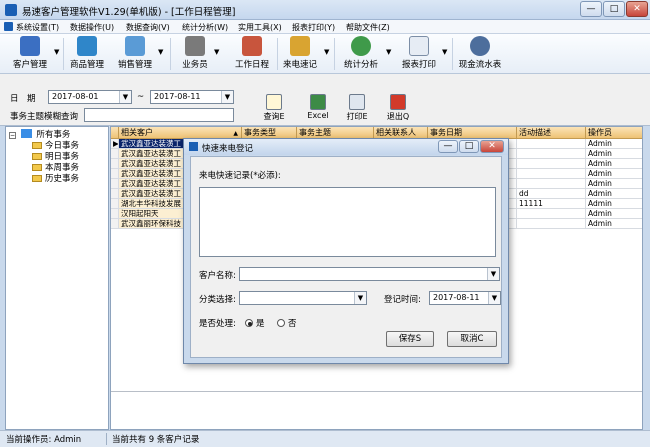 Image resolution: width=650 pixels, height=447 pixels. What do you see at coordinates (637, 9) in the screenshot?
I see `close-button: ✕` at bounding box center [637, 9].